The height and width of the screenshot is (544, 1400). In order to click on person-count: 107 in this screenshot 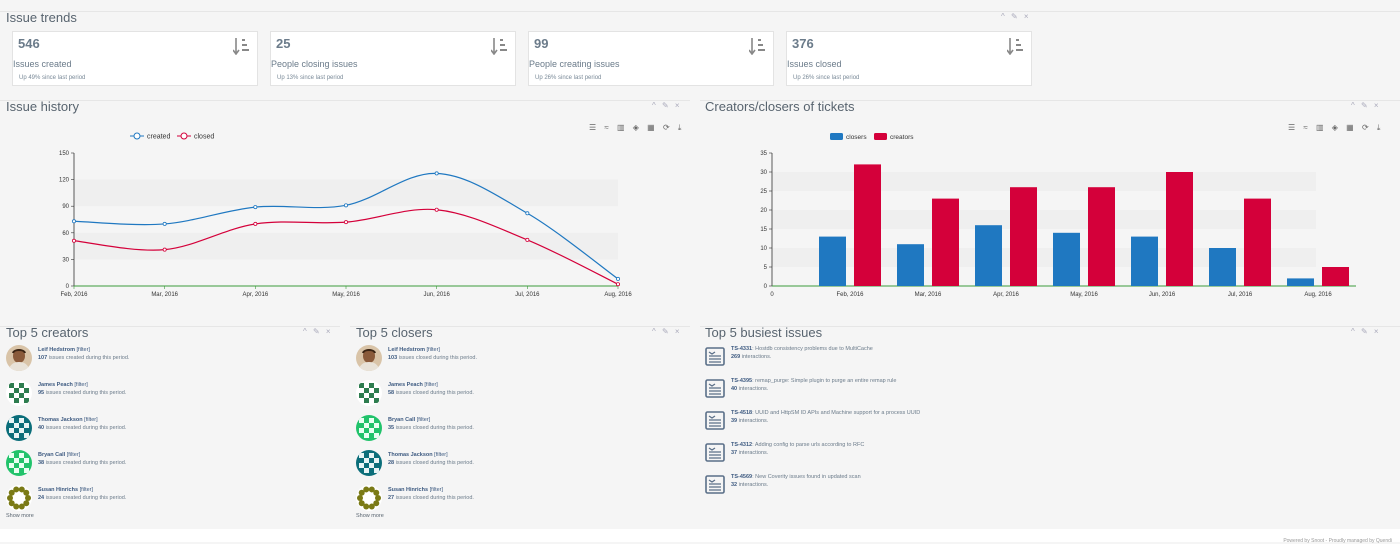, I will do `click(43, 358)`.